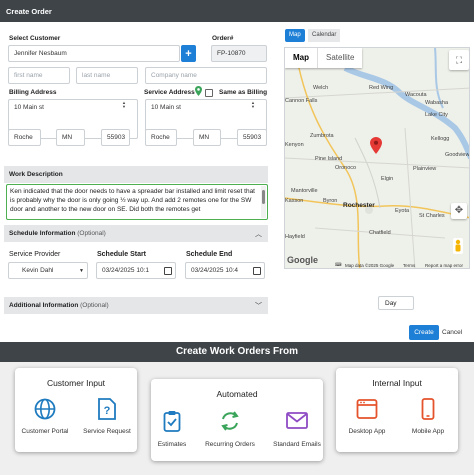 This screenshot has width=474, height=475. What do you see at coordinates (35, 38) in the screenshot?
I see `select-customer-label: Select Customer` at bounding box center [35, 38].